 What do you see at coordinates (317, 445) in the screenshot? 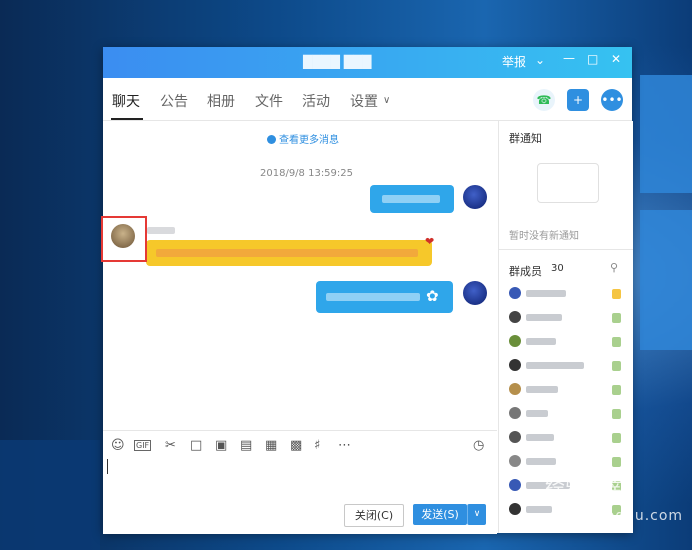
I see `bell-icon: ♯` at bounding box center [317, 445].